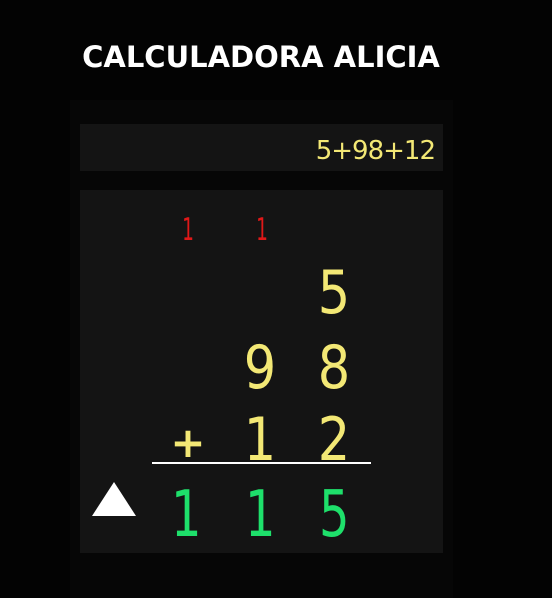 Image resolution: width=552 pixels, height=598 pixels. I want to click on operand-1-units-digit: 5, so click(334, 293).